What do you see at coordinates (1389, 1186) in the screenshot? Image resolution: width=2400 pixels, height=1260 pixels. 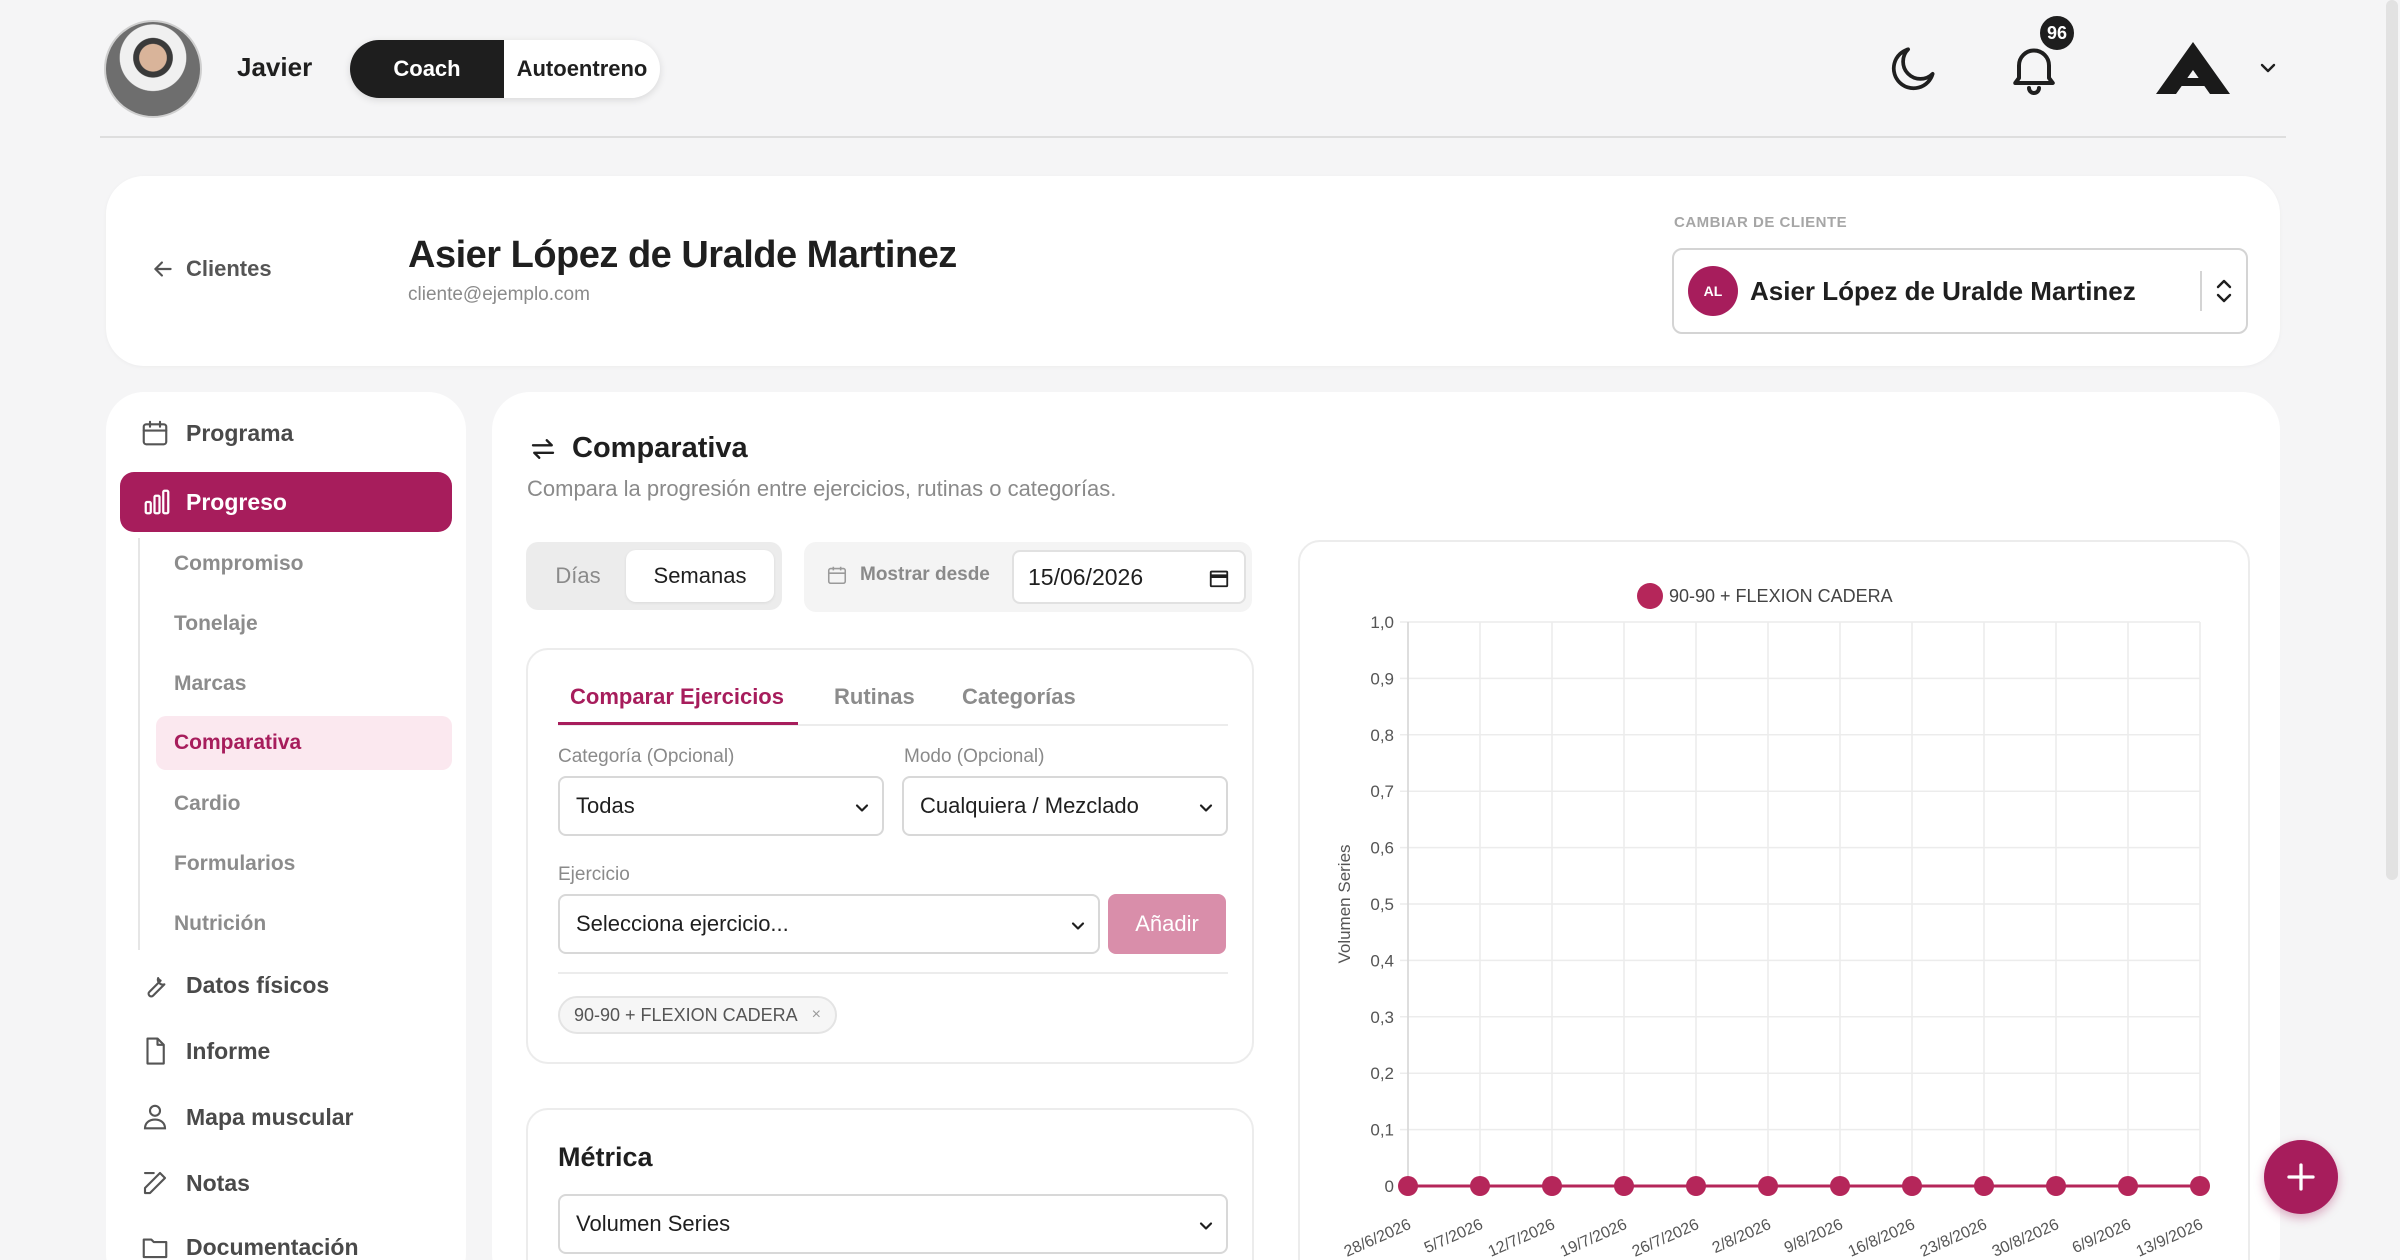 I see `y-tick-label: 0` at bounding box center [1389, 1186].